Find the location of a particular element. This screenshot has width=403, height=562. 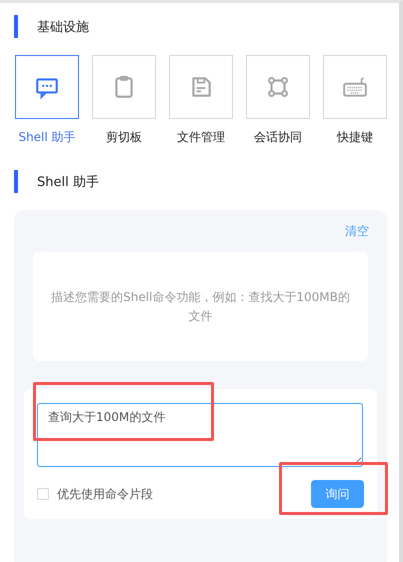

checkbox-label: 优先使用命令片段 is located at coordinates (105, 494).